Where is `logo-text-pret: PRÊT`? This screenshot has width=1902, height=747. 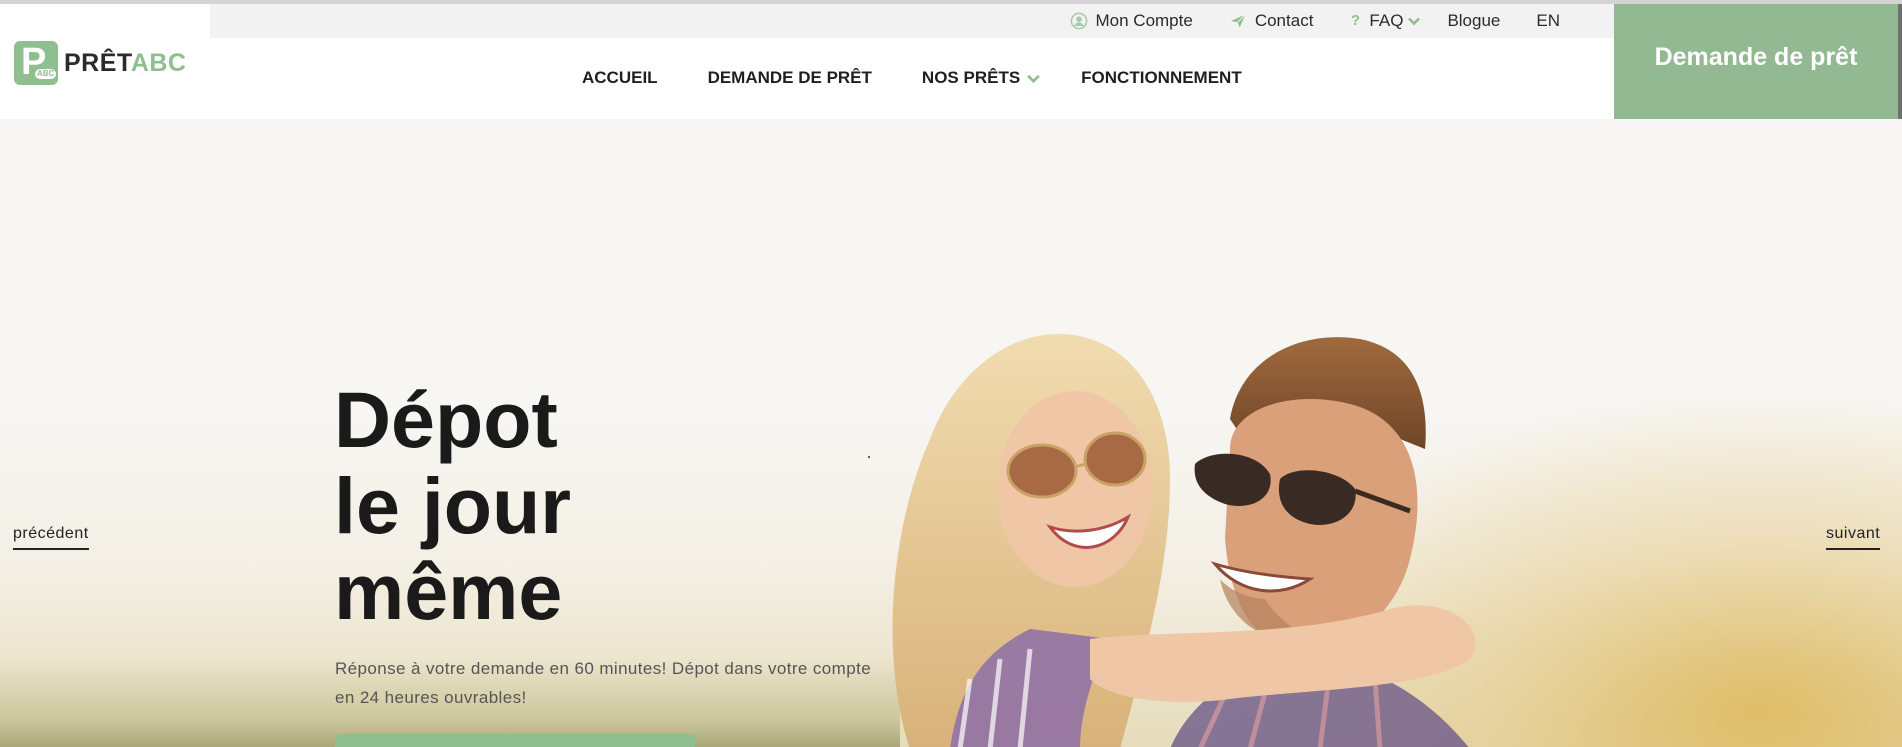
logo-text-pret: PRÊT is located at coordinates (97, 62).